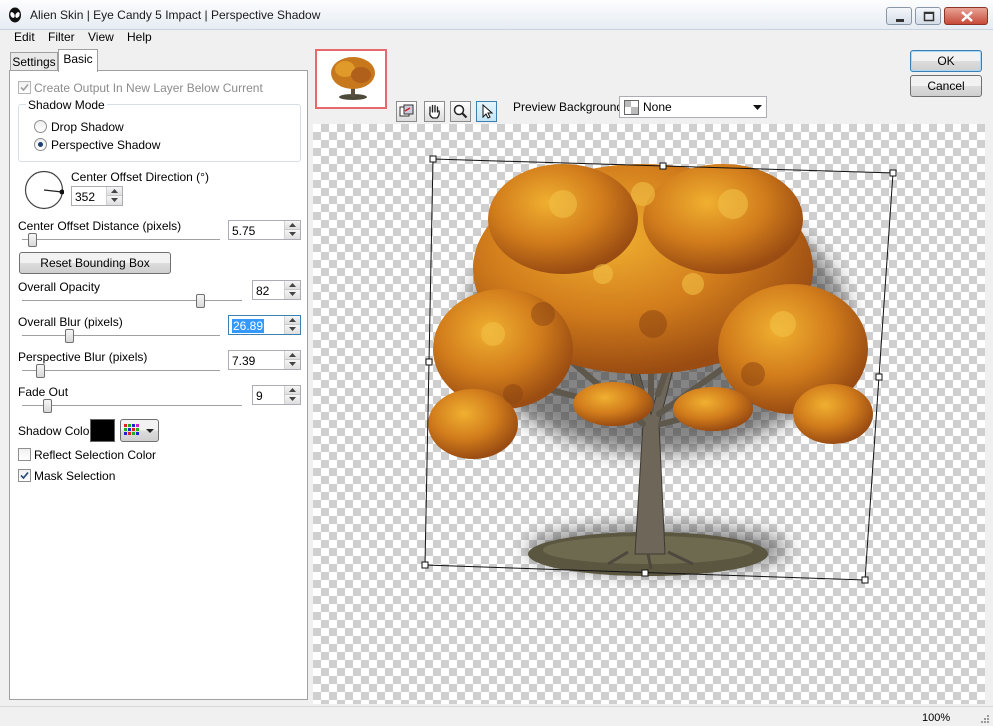  Describe the element at coordinates (631, 107) in the screenshot. I see `transparency-icon` at that location.